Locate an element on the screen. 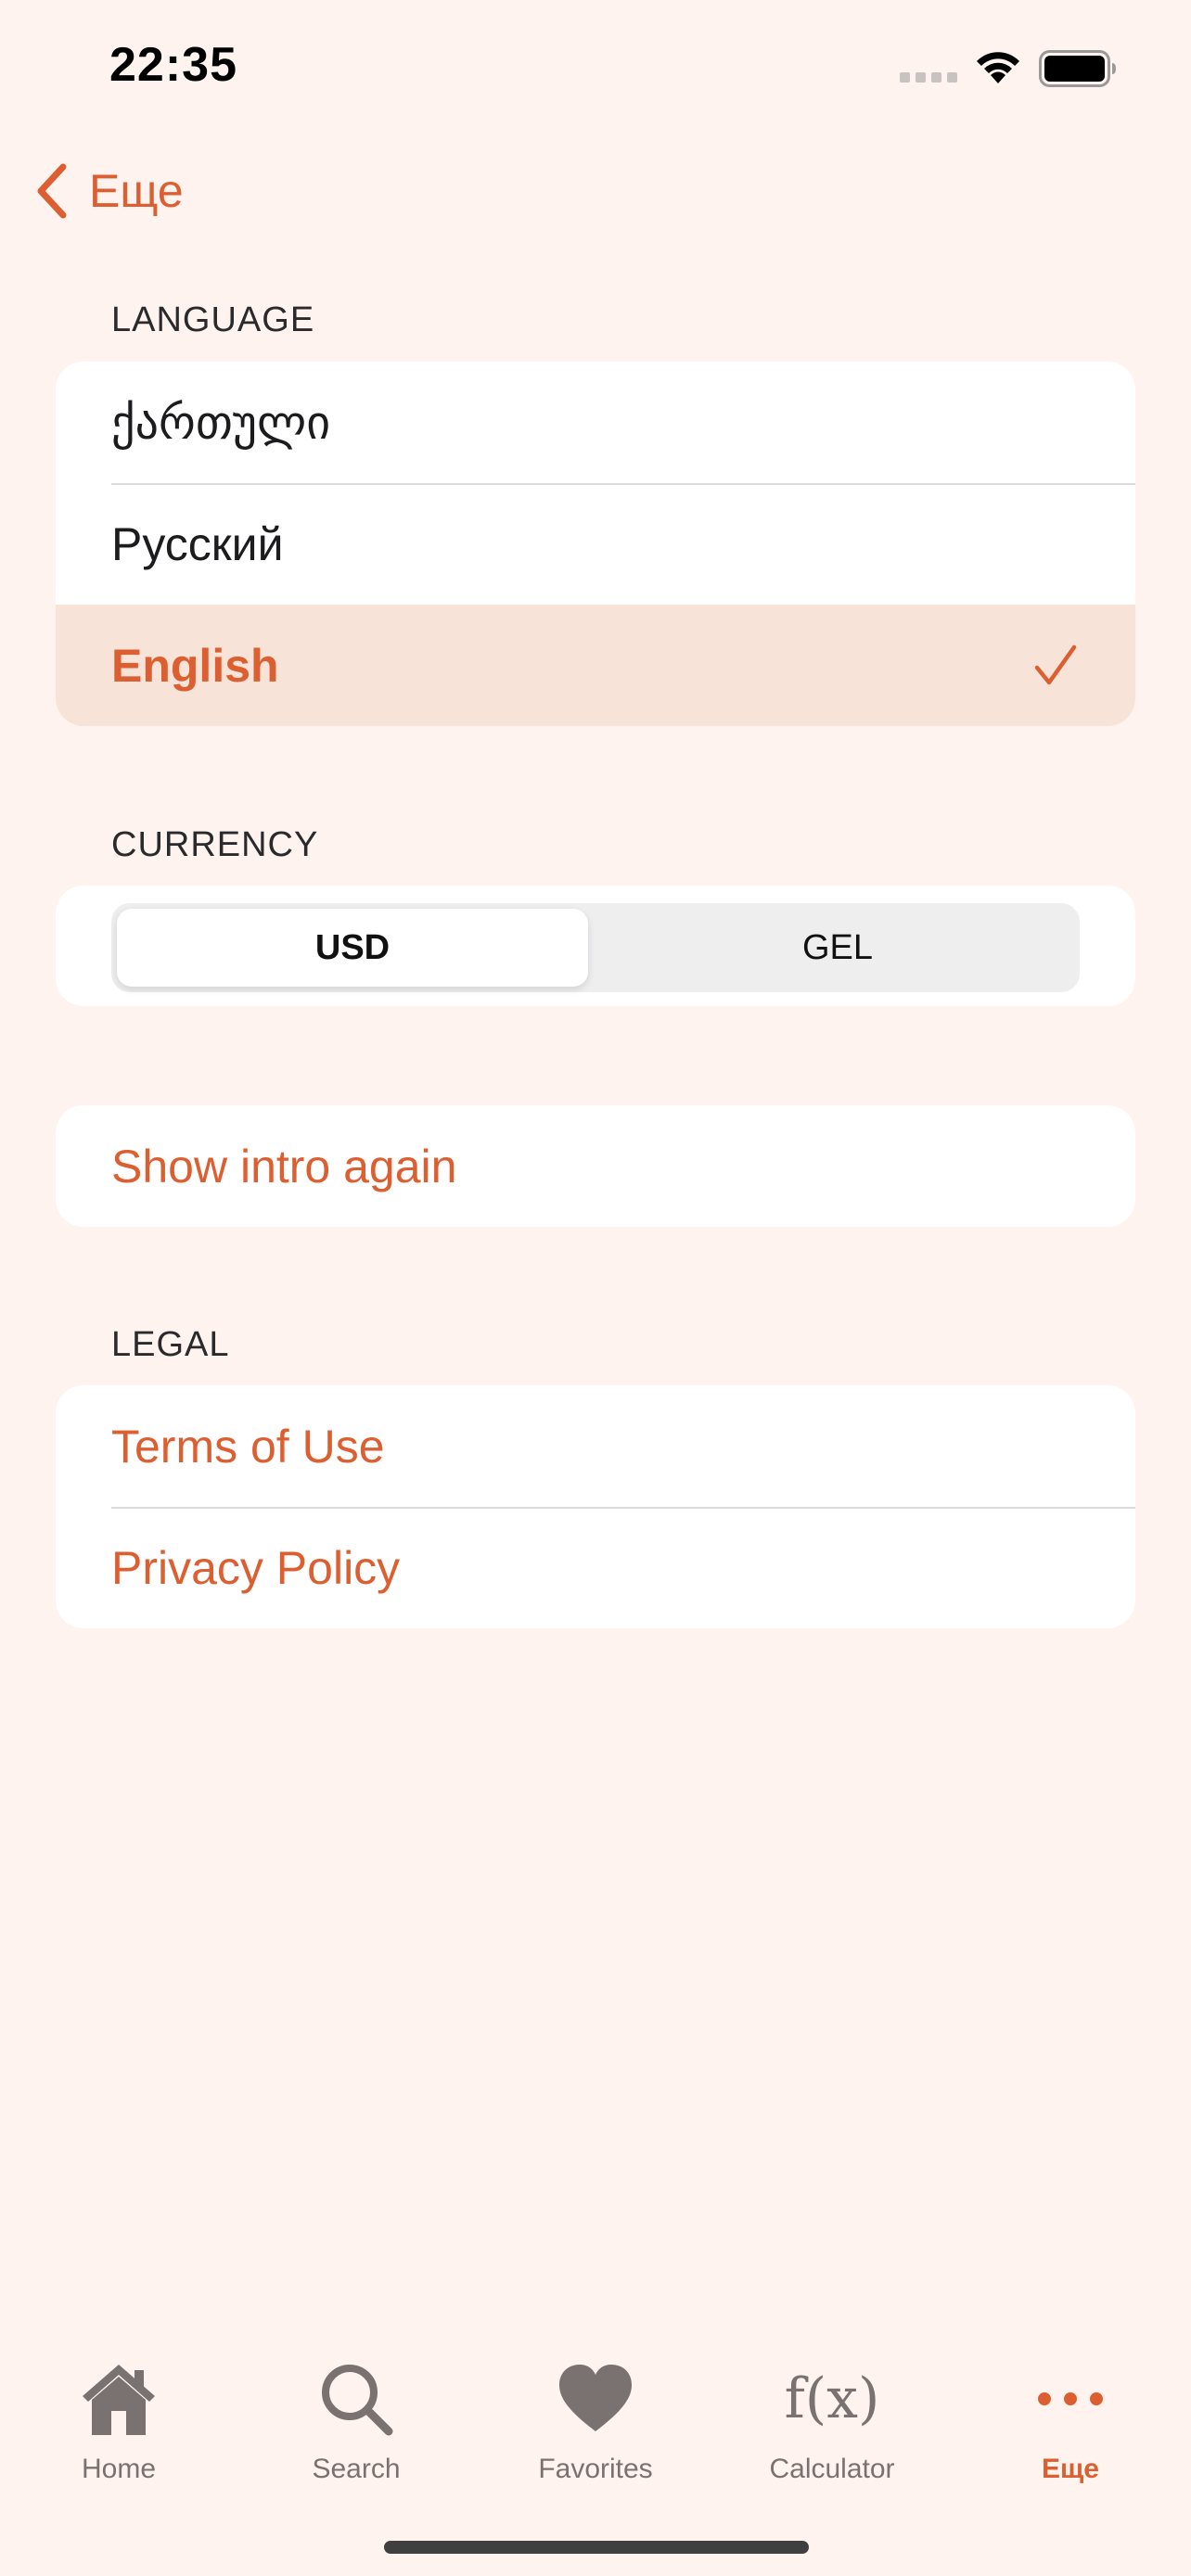 The width and height of the screenshot is (1191, 2576). back-button: Еще is located at coordinates (108, 191).